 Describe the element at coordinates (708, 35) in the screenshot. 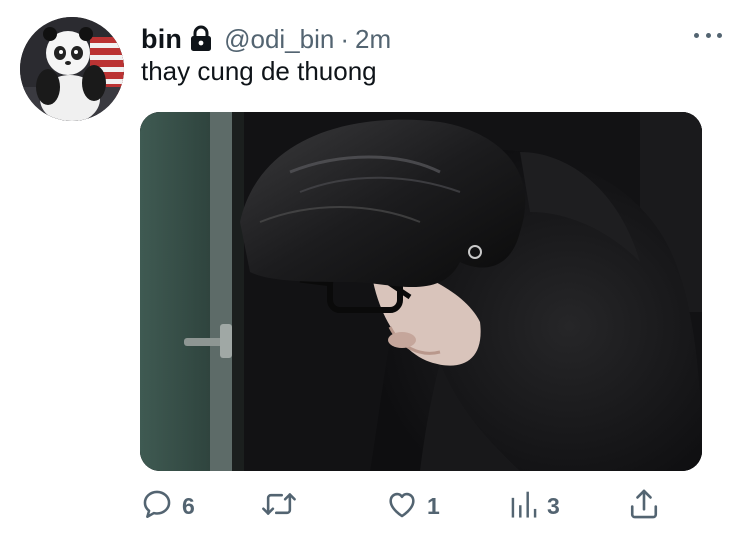

I see `more-horizontal-icon` at that location.